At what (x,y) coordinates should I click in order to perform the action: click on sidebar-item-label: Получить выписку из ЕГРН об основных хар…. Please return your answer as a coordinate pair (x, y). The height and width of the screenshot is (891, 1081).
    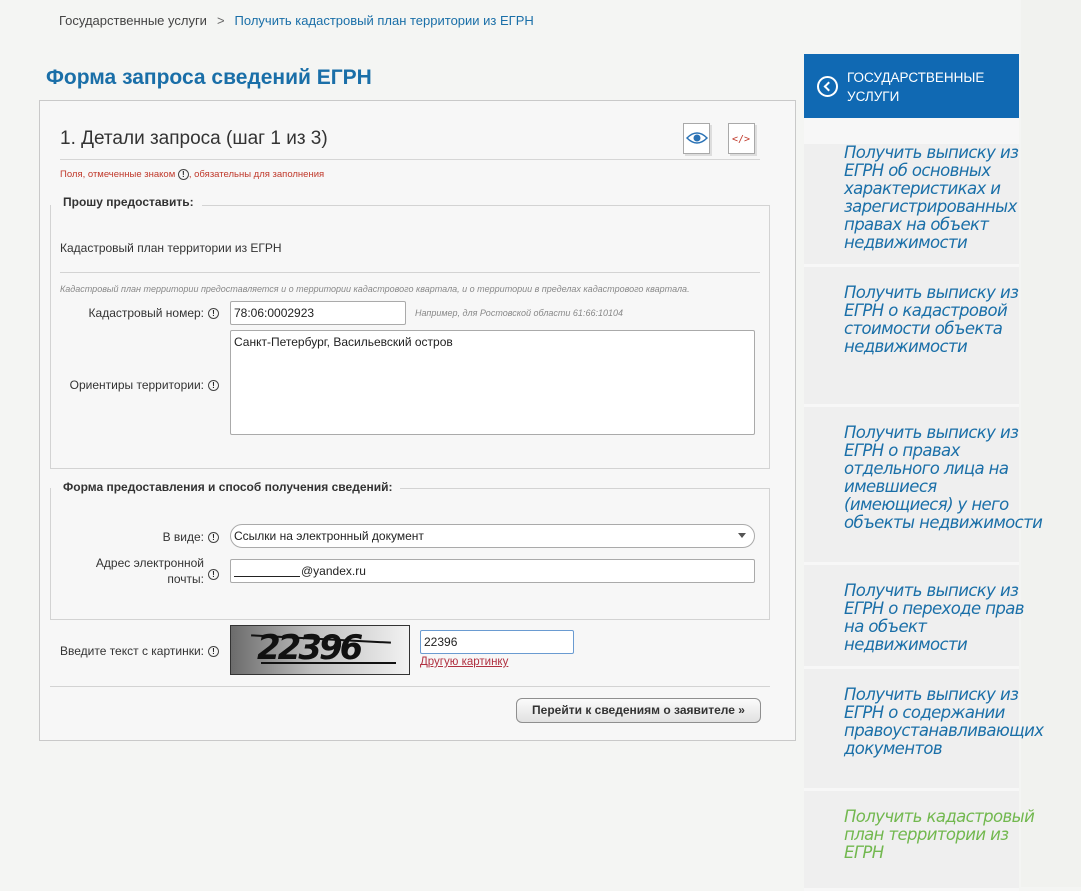
    Looking at the image, I should click on (931, 197).